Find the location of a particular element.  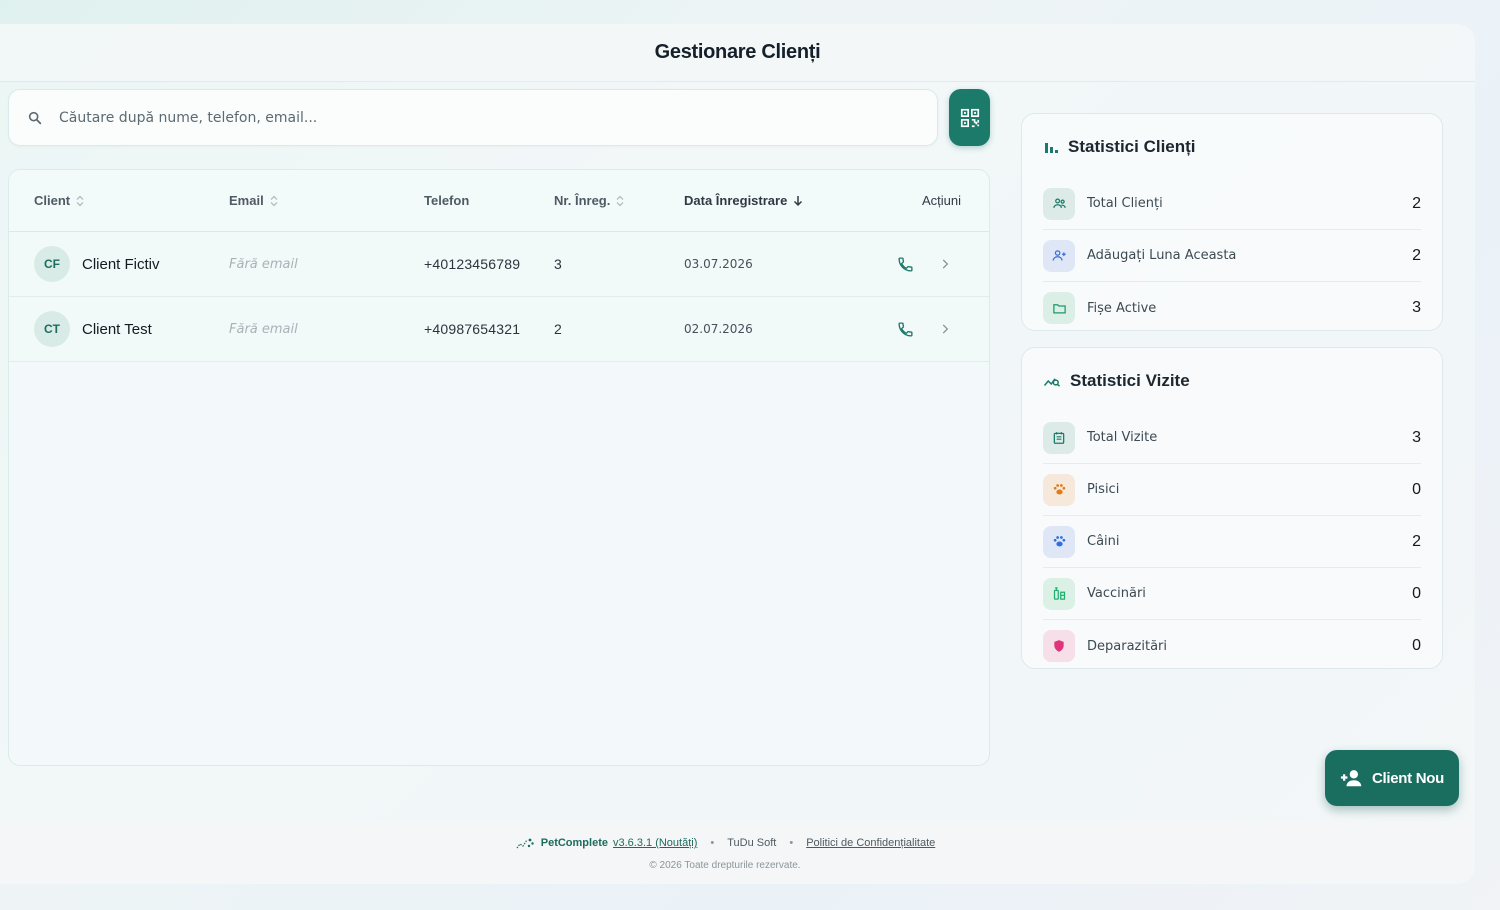

column-header-actions: Acțiuni is located at coordinates (941, 200).